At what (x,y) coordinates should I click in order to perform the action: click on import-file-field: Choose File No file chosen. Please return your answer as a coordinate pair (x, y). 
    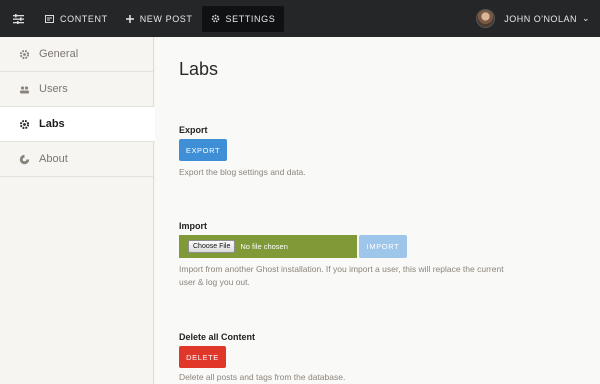
    Looking at the image, I should click on (268, 246).